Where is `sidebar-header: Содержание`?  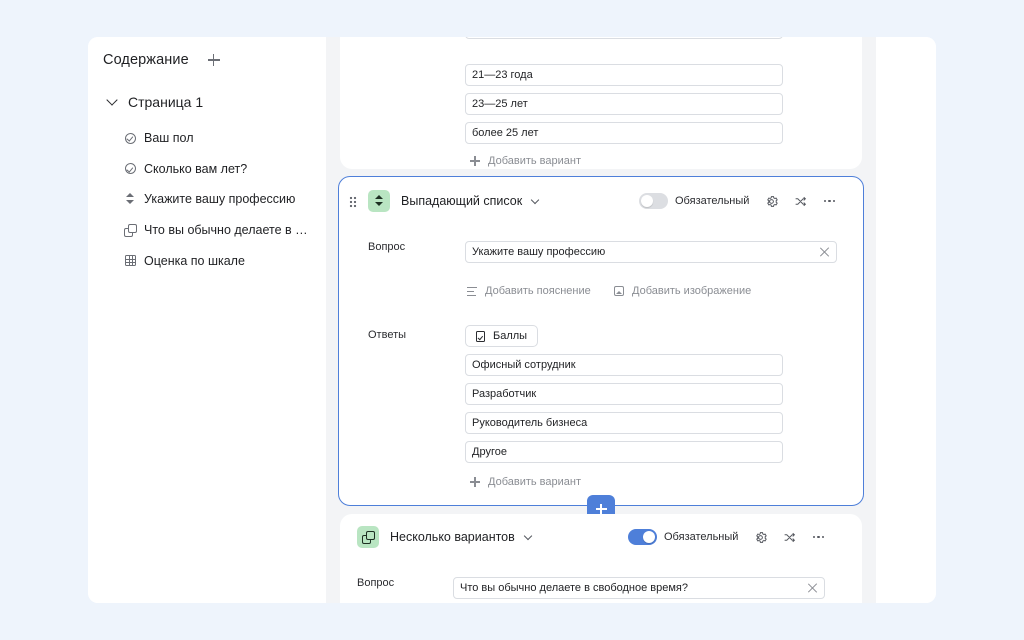
sidebar-header: Содержание is located at coordinates (162, 60).